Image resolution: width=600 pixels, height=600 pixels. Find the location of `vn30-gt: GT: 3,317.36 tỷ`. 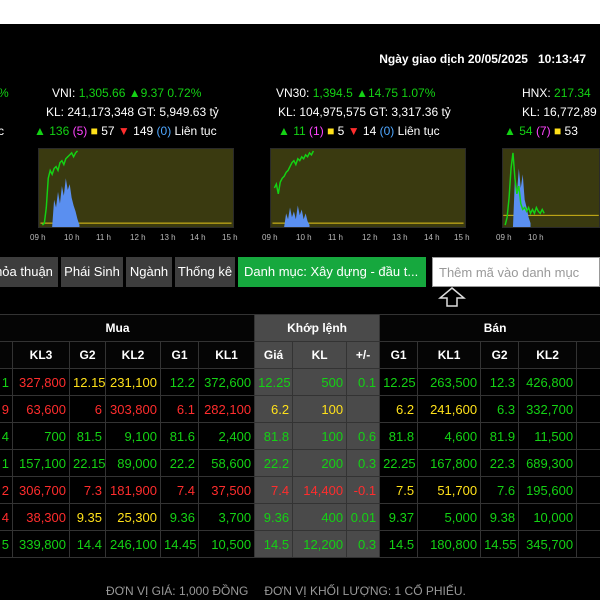

vn30-gt: GT: 3,317.36 tỷ is located at coordinates (410, 112).